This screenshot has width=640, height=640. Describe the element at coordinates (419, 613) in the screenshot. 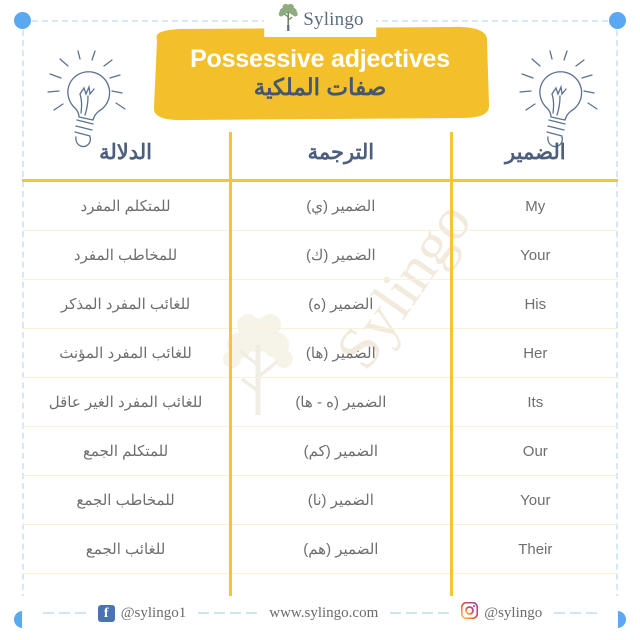

I see `footer-dash-mid-right` at that location.